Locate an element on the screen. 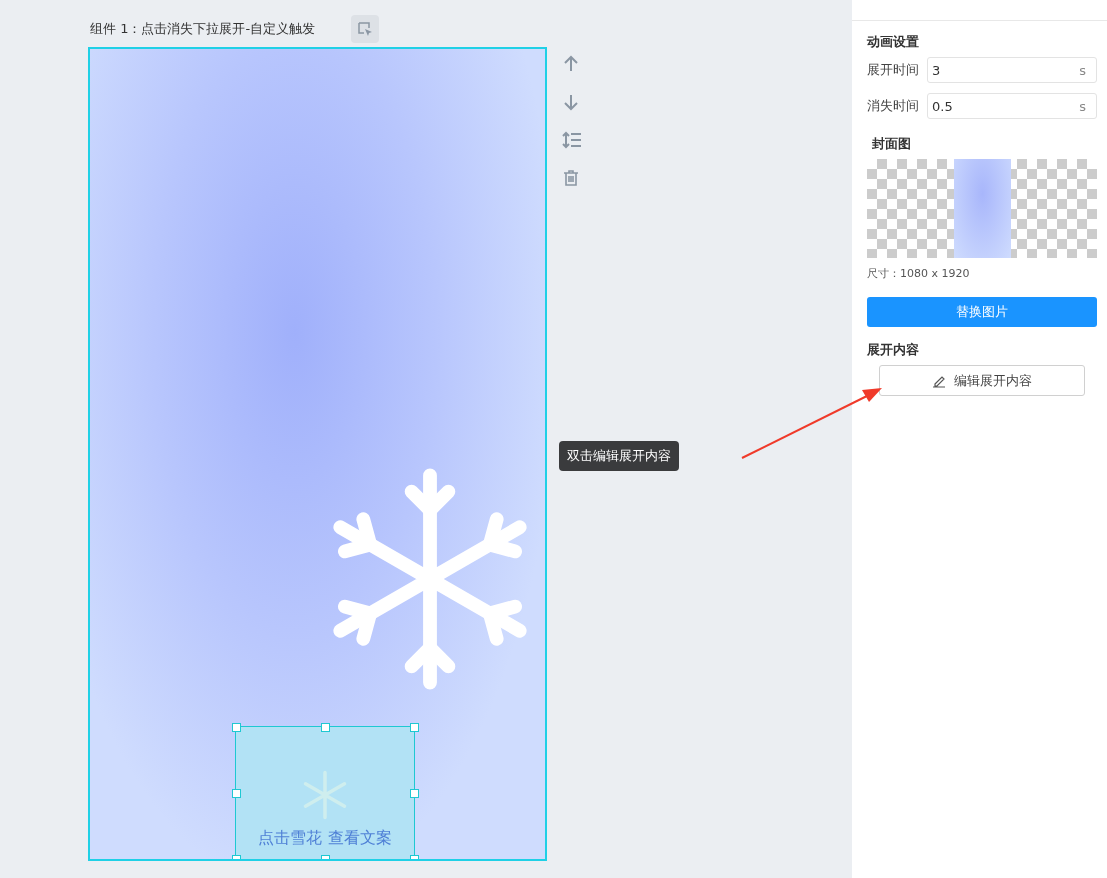 The image size is (1107, 878). field-label: 展开时间 is located at coordinates (893, 70).